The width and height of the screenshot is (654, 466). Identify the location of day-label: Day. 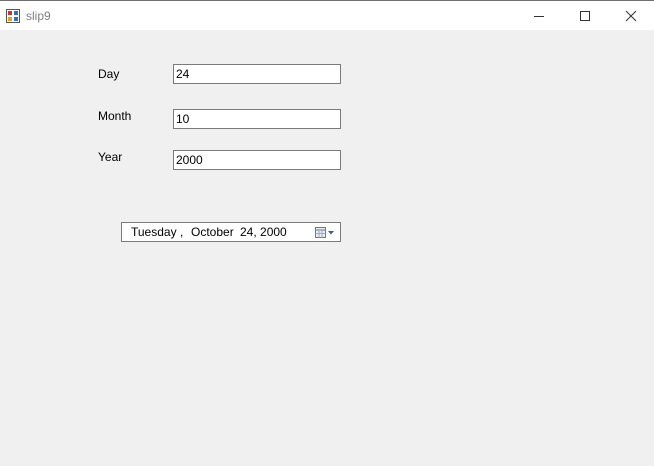
(109, 74).